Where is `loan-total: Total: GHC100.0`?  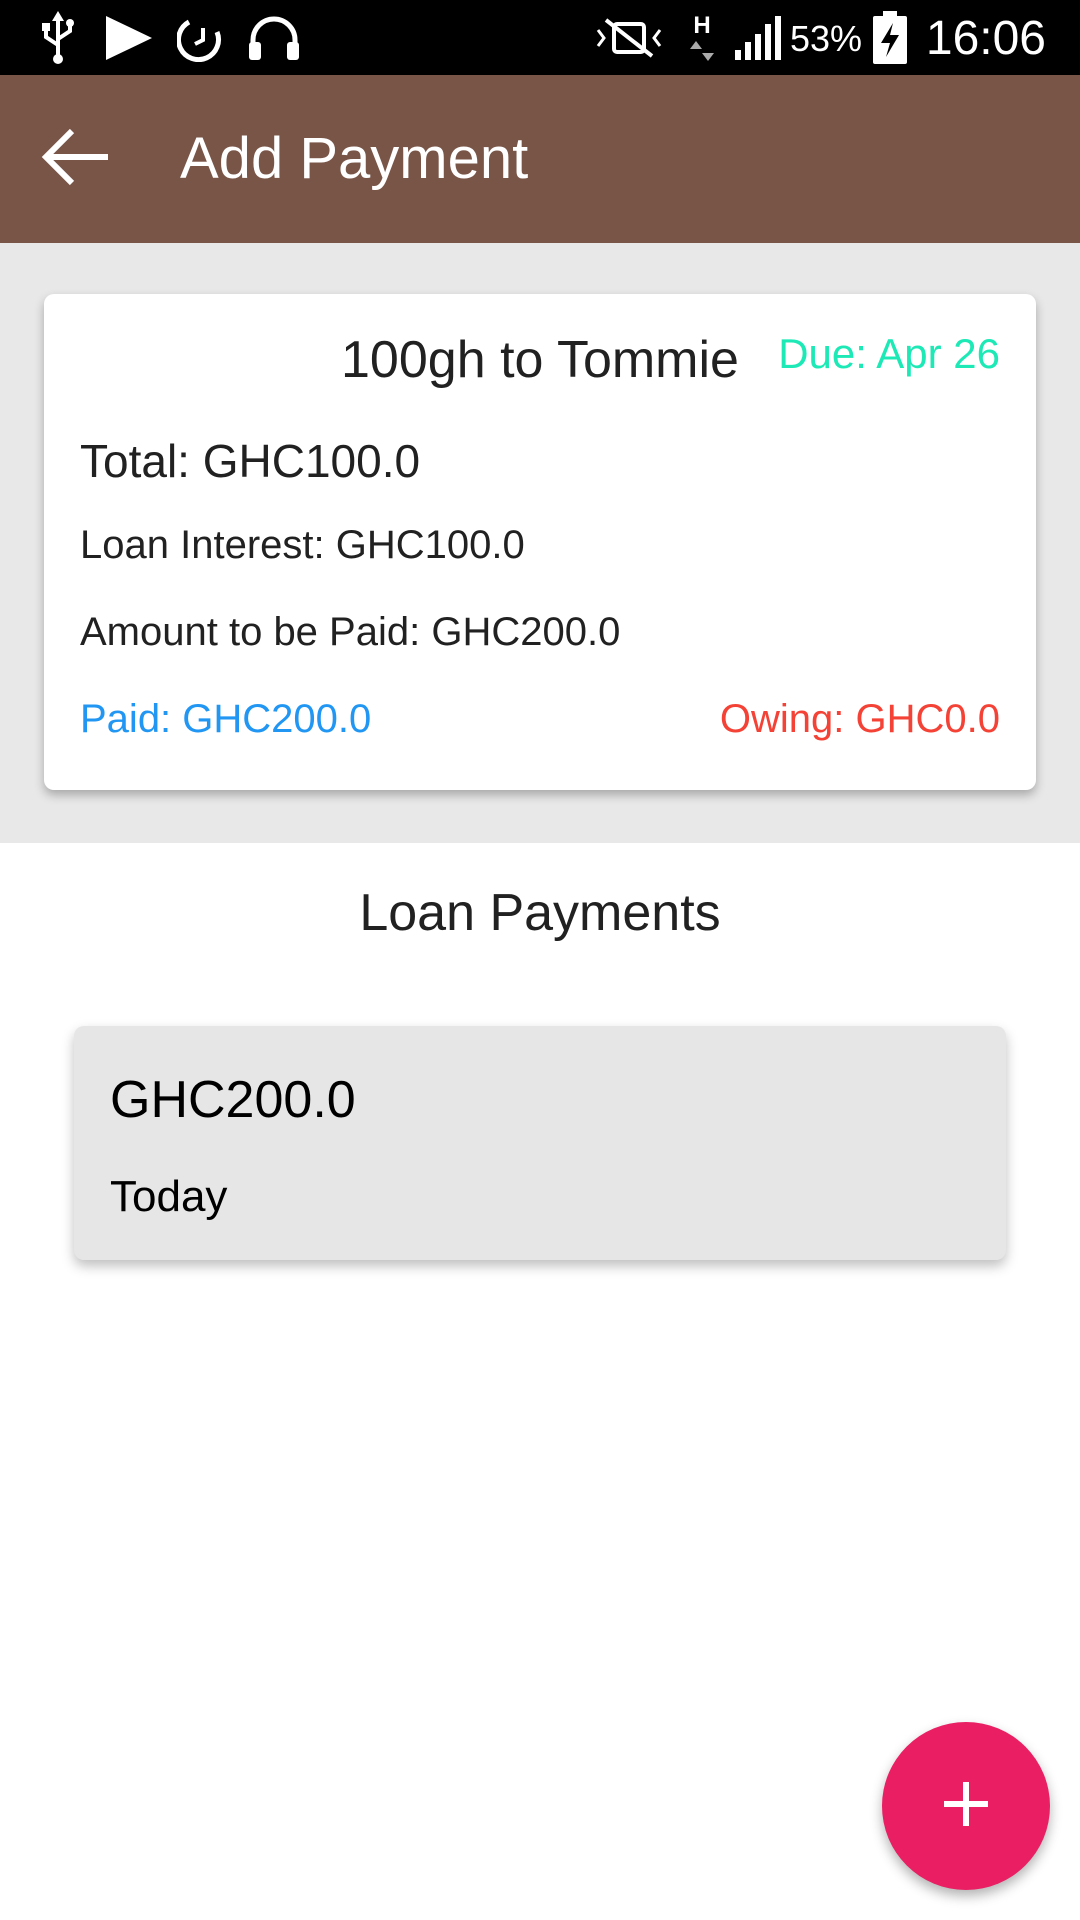
loan-total: Total: GHC100.0 is located at coordinates (250, 461).